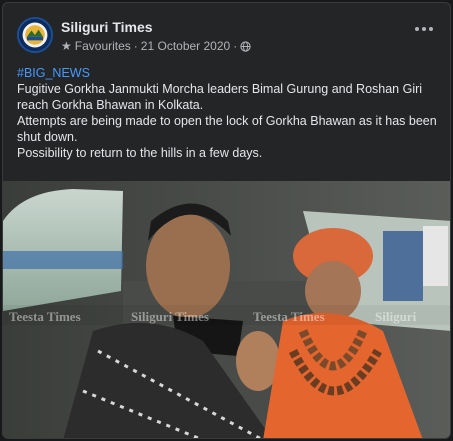 The height and width of the screenshot is (441, 453). I want to click on more-options-button, so click(424, 29).